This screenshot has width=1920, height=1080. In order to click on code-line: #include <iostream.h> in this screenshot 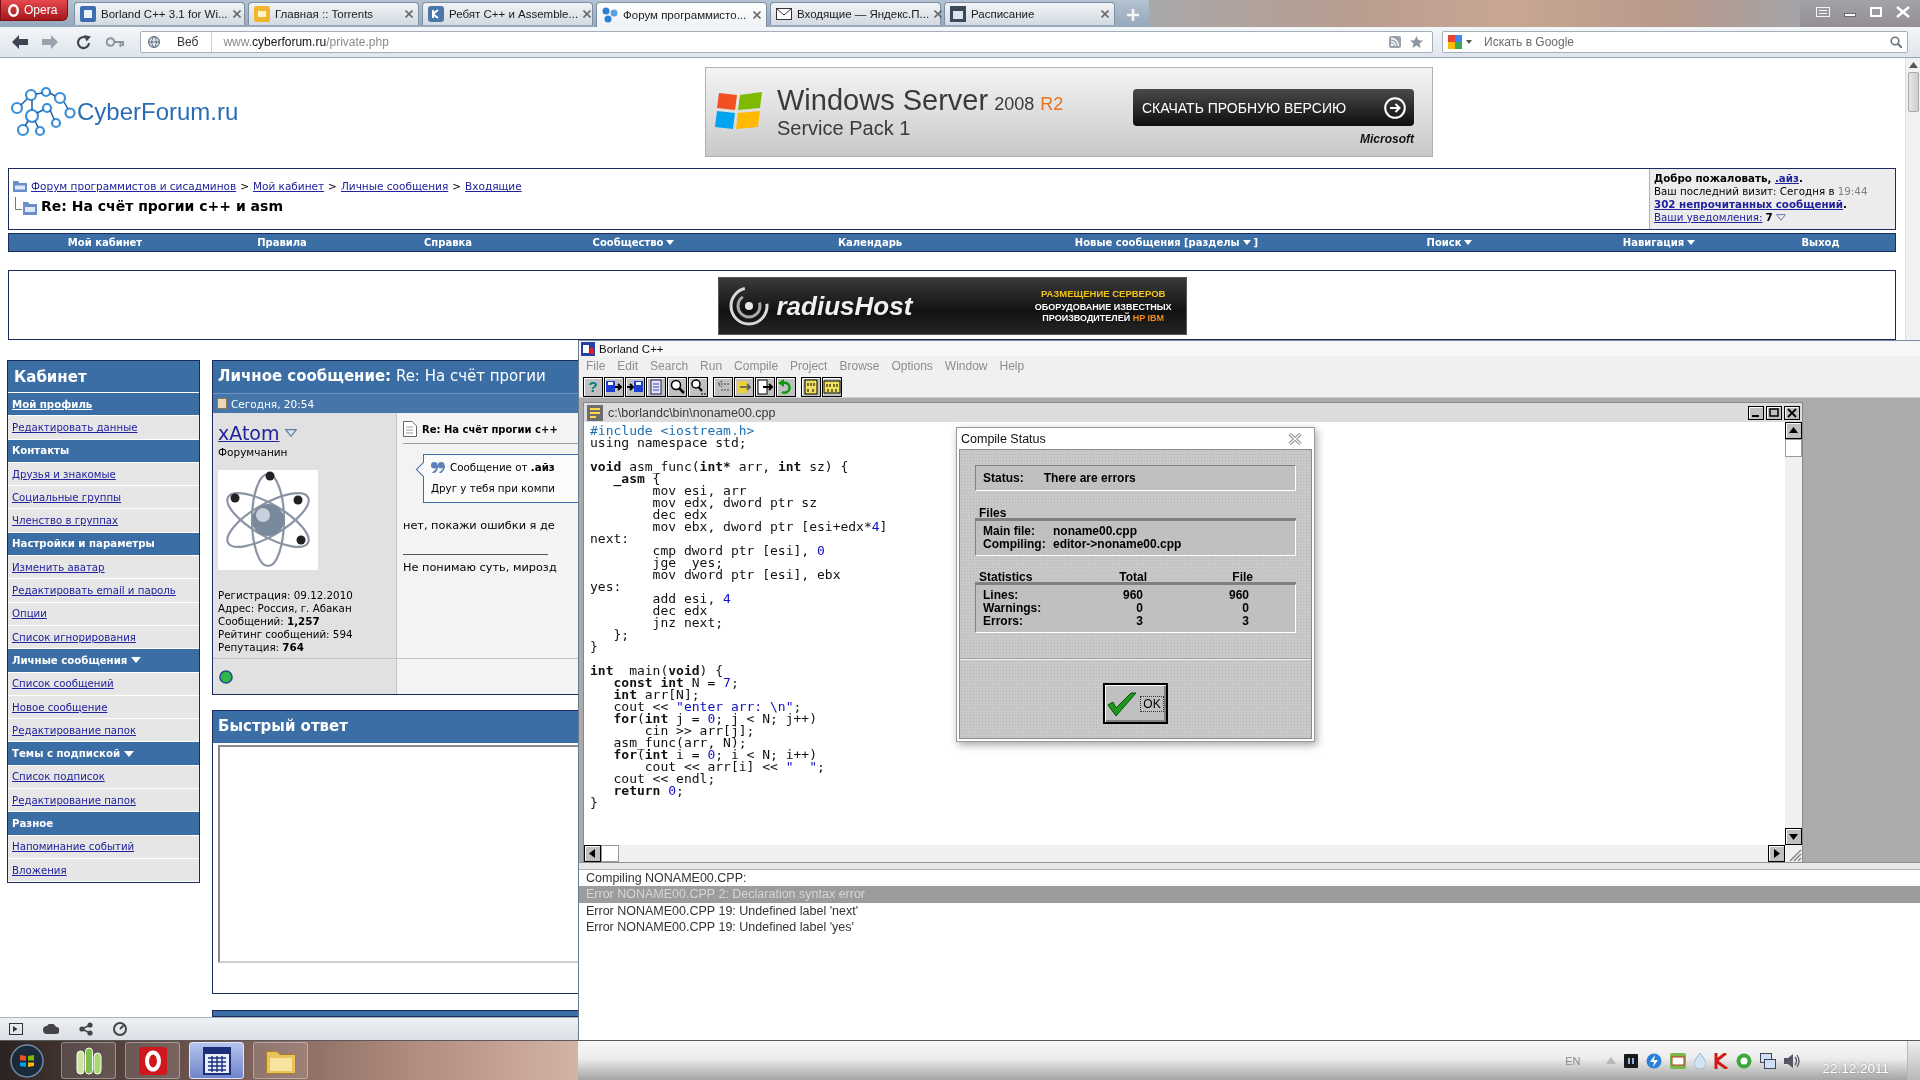, I will do `click(672, 431)`.